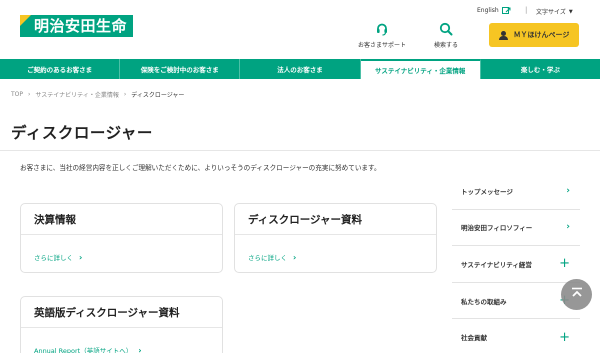 The height and width of the screenshot is (353, 600). What do you see at coordinates (516, 301) in the screenshot?
I see `side-item-our-initiatives: 私たちの取組み +` at bounding box center [516, 301].